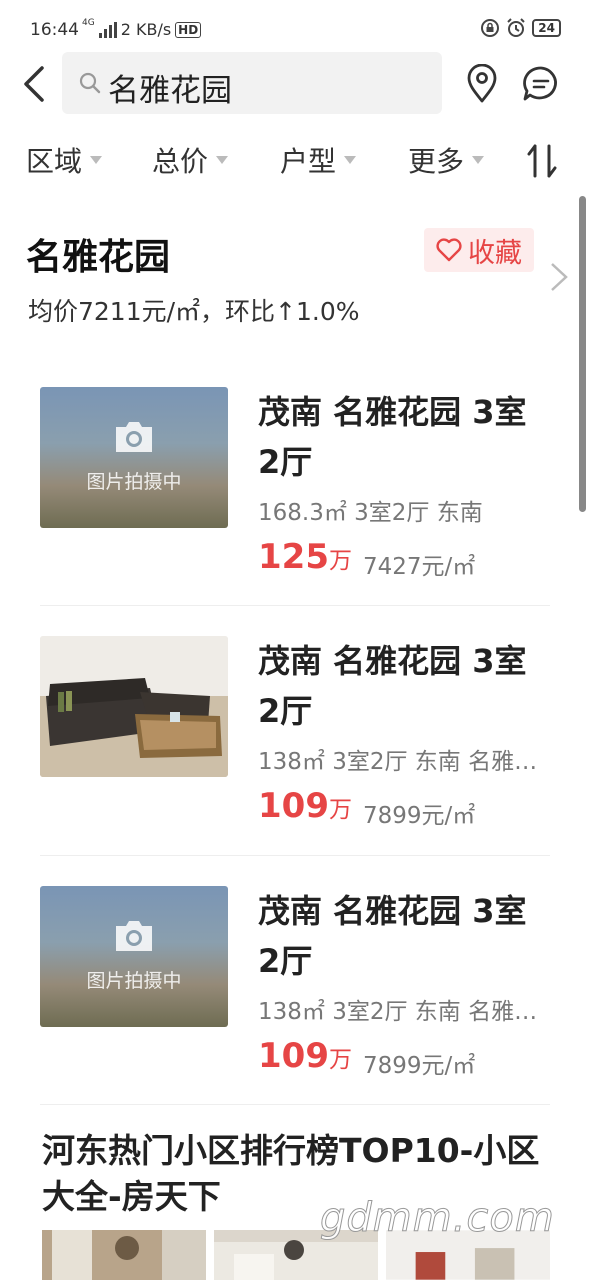 This screenshot has height=1280, width=591. What do you see at coordinates (107, 29) in the screenshot?
I see `signal-icon` at bounding box center [107, 29].